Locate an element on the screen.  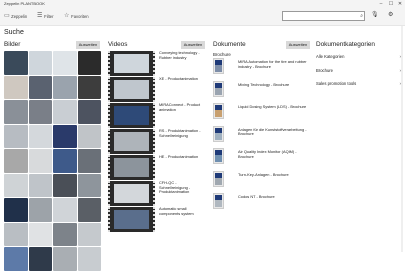
video-item: RS - Produktanimation - Schnellreinigung is located at coordinates (156, 141).